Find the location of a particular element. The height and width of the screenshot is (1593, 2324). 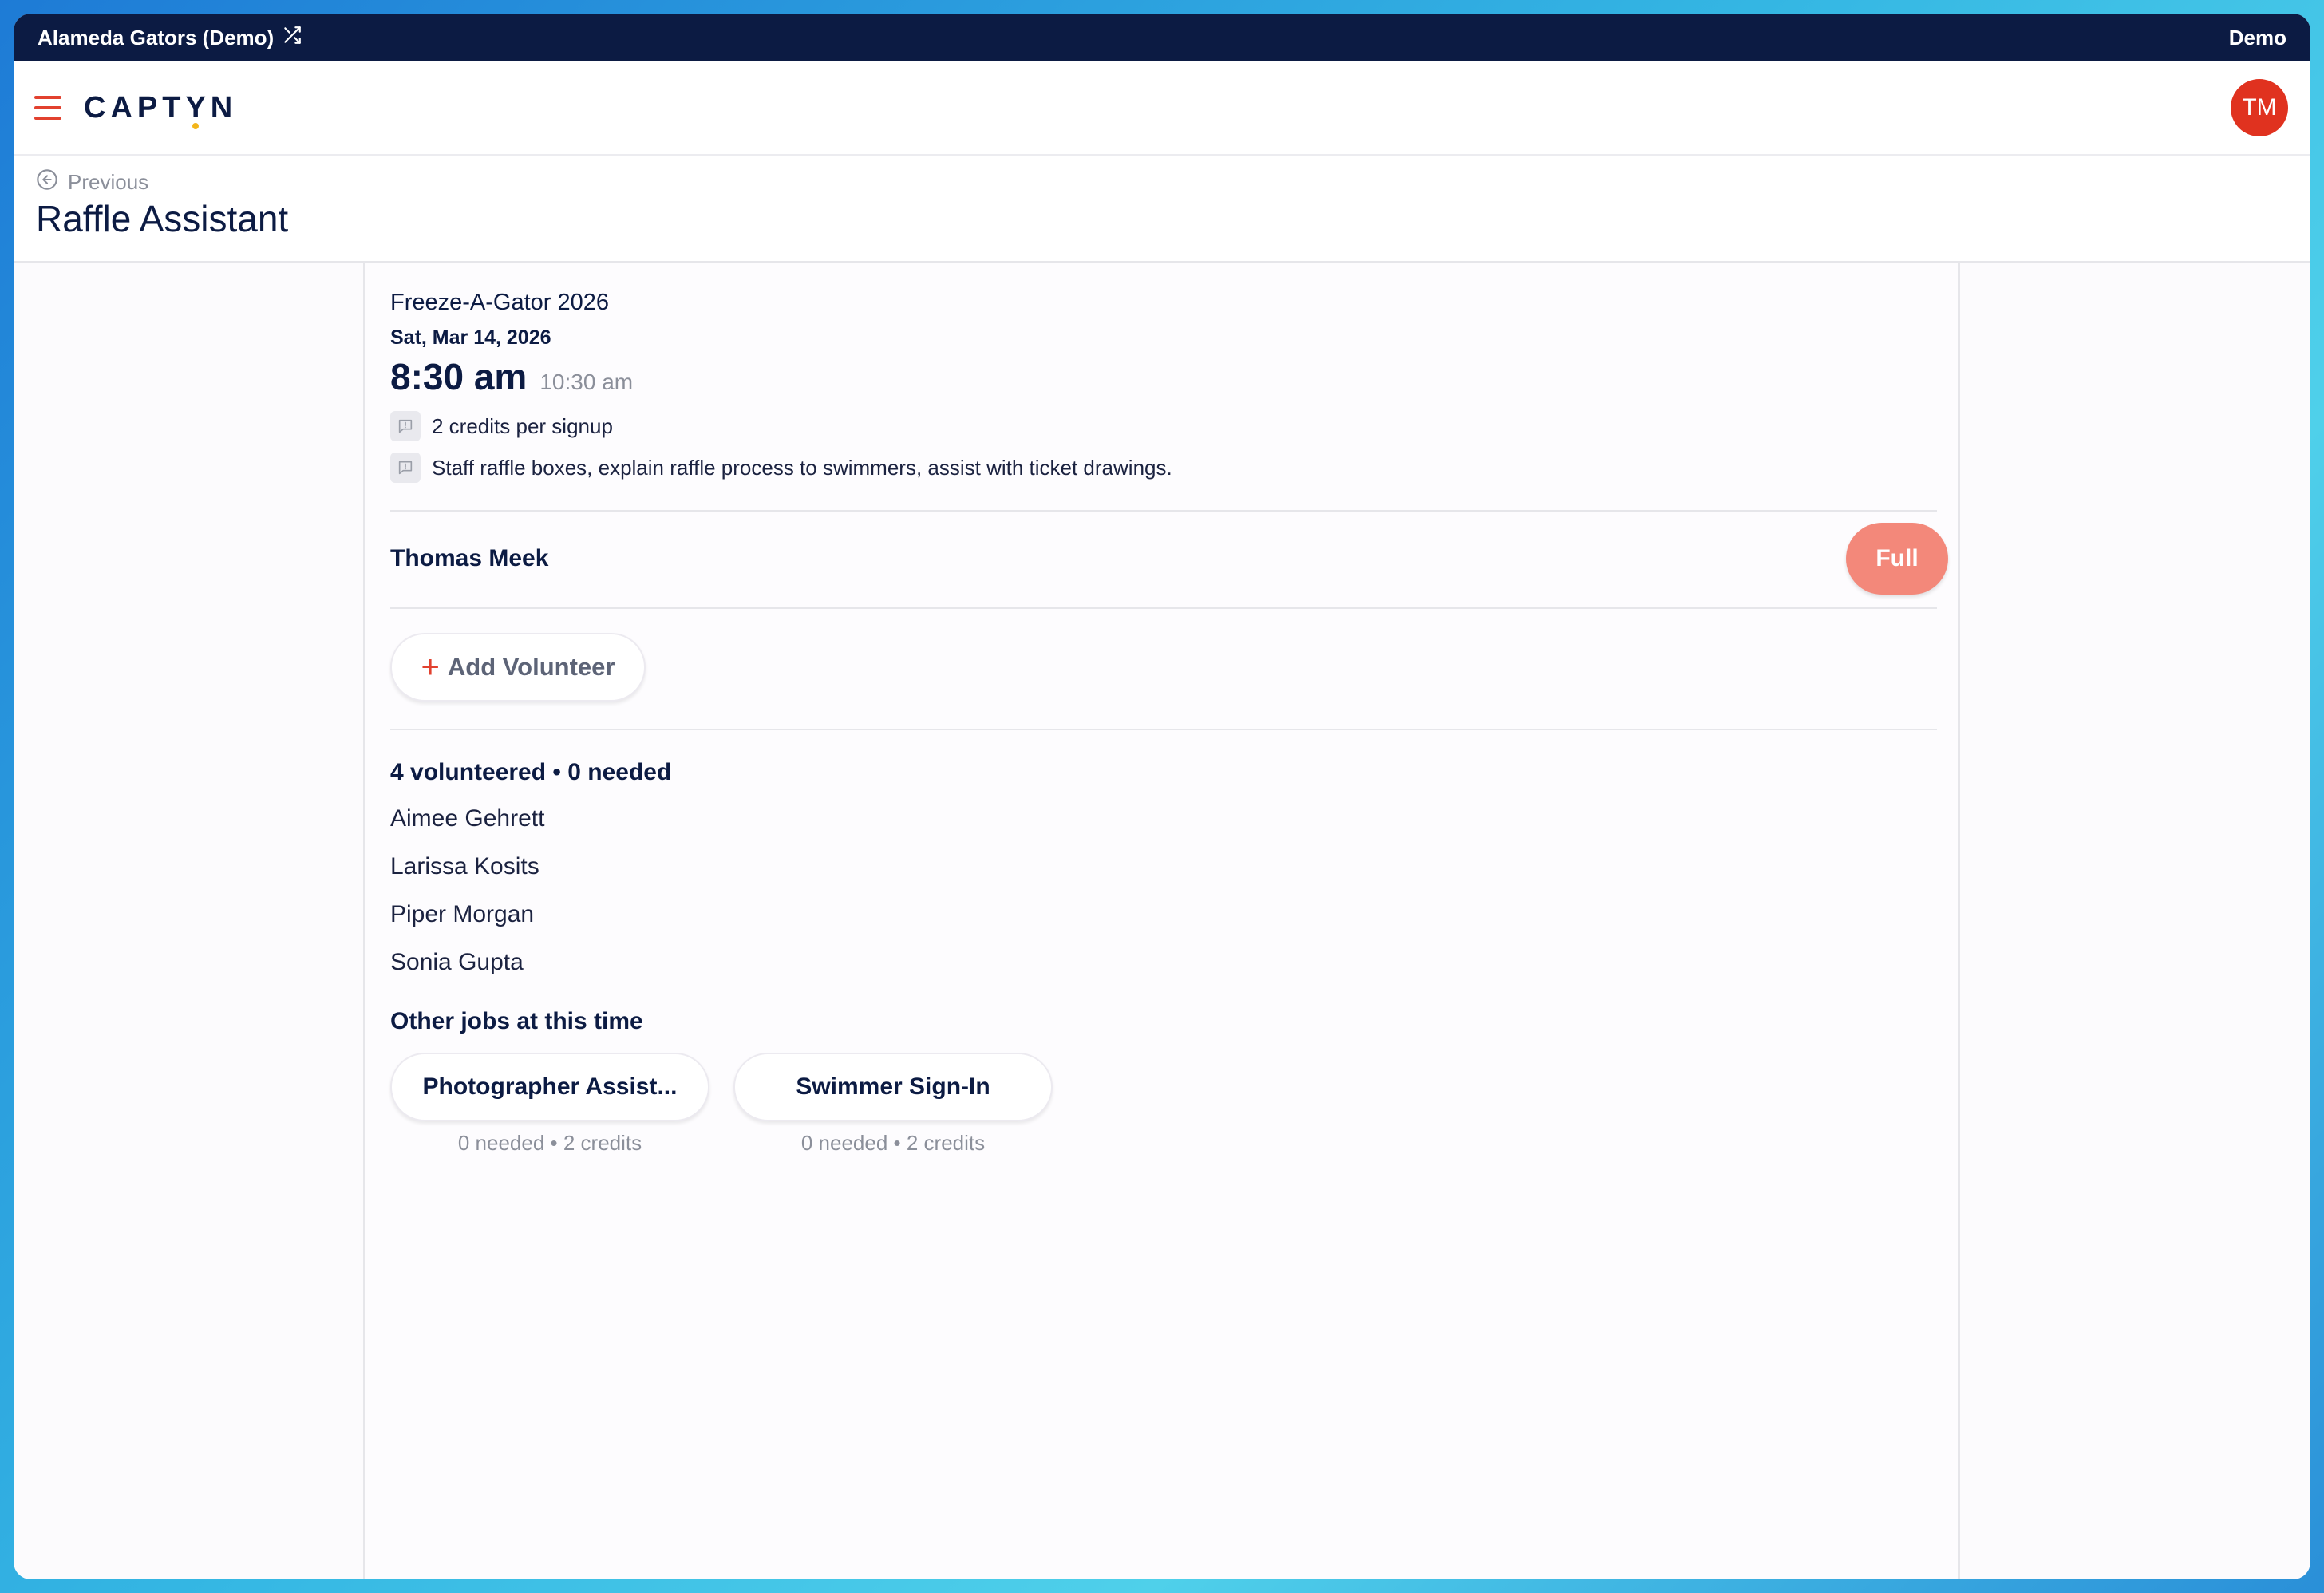

job-date: Sat, Mar 14, 2026 is located at coordinates (471, 338).